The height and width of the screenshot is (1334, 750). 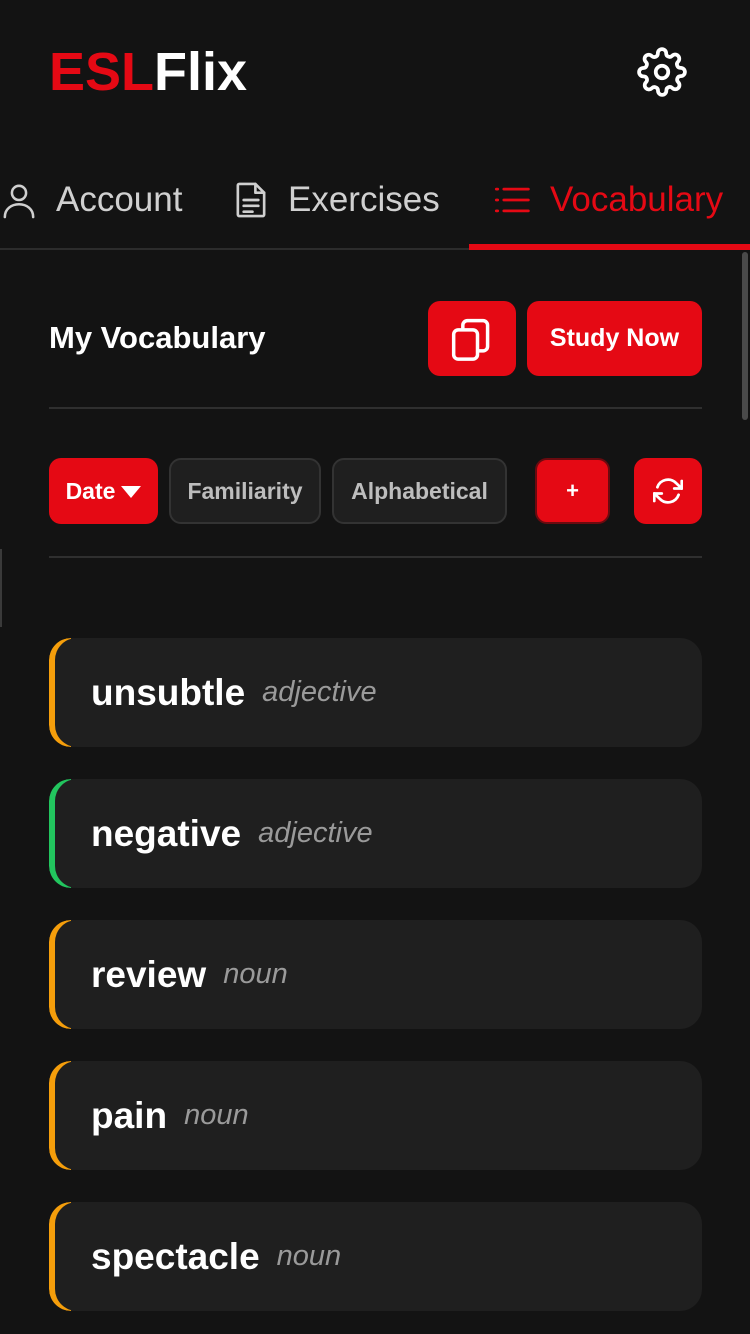 I want to click on settings-button, so click(x=662, y=72).